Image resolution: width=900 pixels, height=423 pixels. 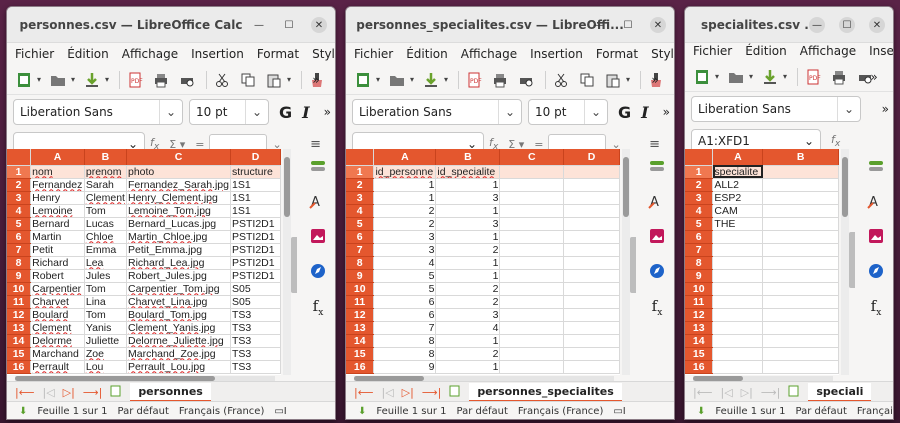 What do you see at coordinates (178, 367) in the screenshot?
I see `table-cell: Perrault_Lou.jpg` at bounding box center [178, 367].